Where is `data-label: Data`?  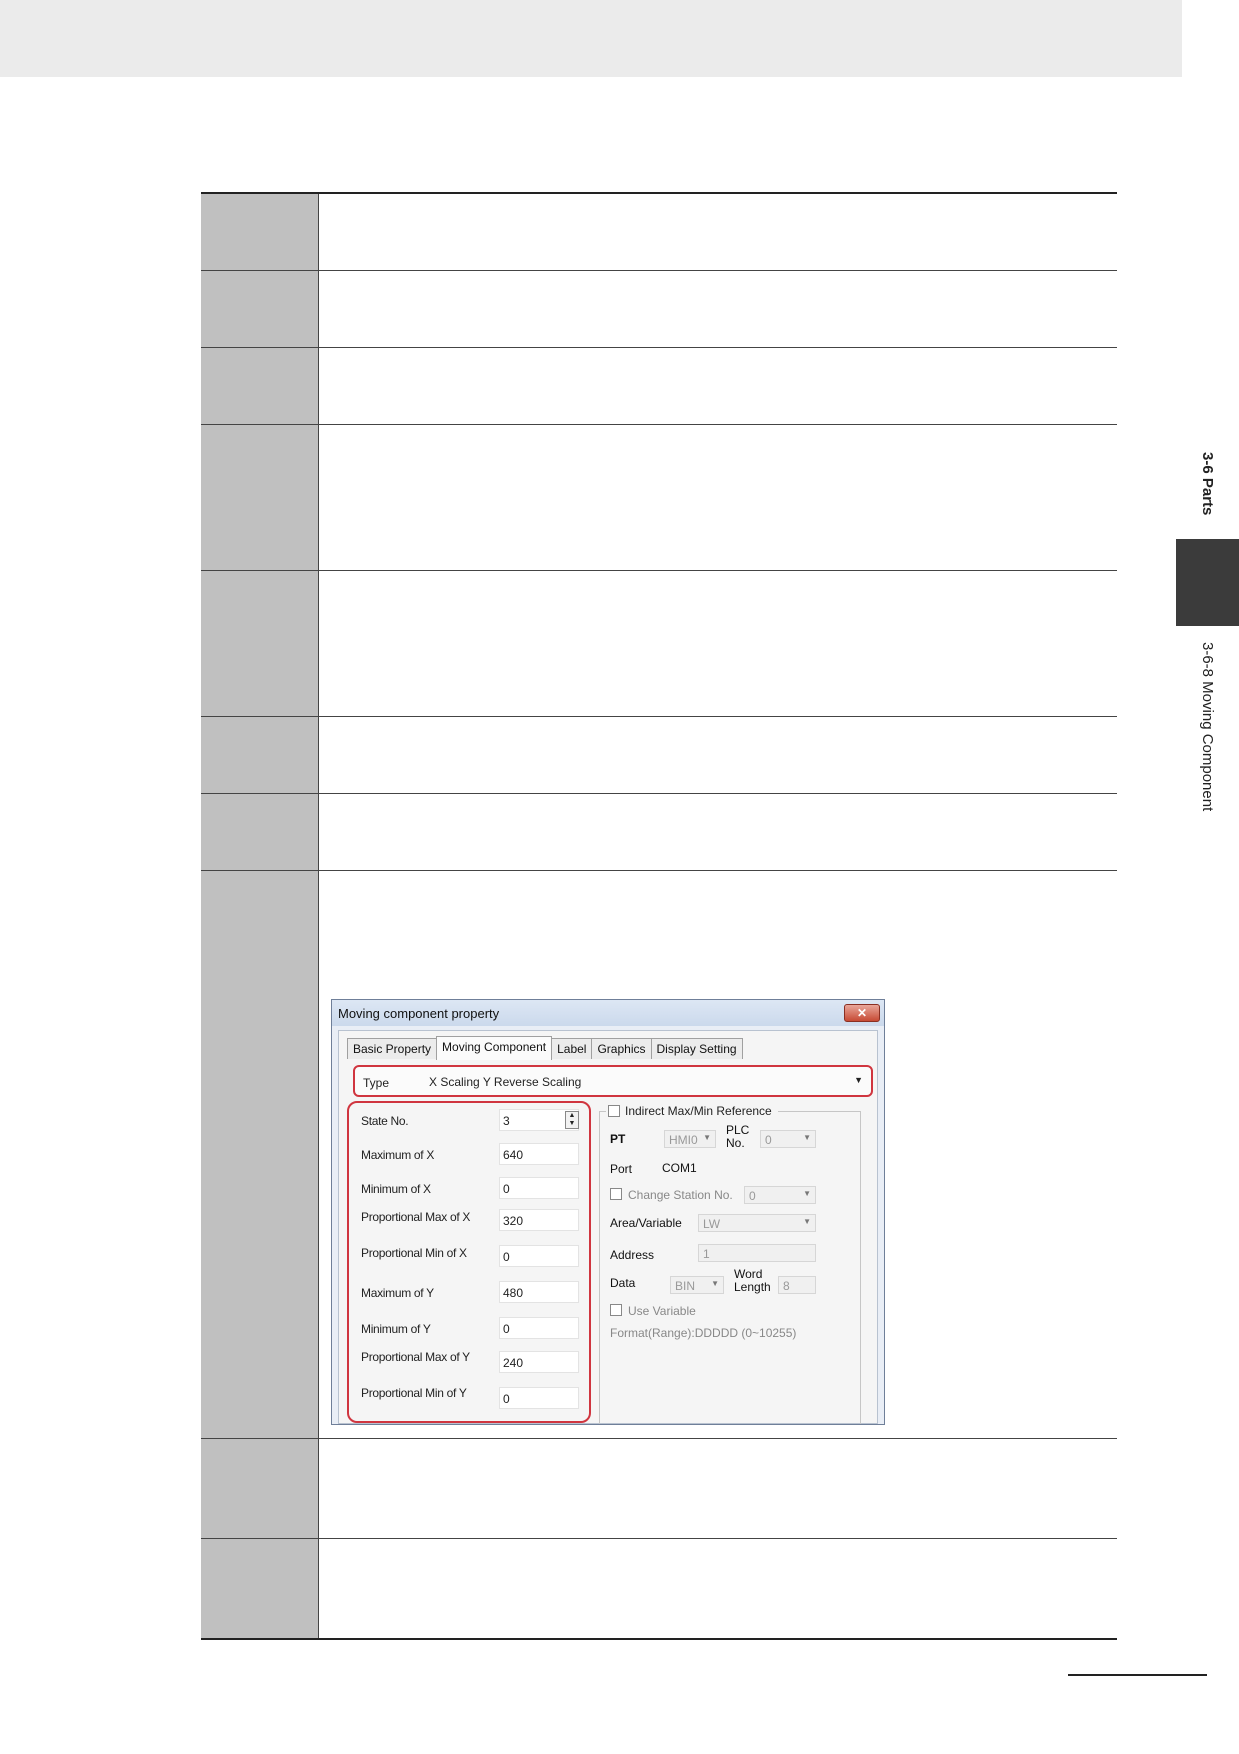 data-label: Data is located at coordinates (623, 1283).